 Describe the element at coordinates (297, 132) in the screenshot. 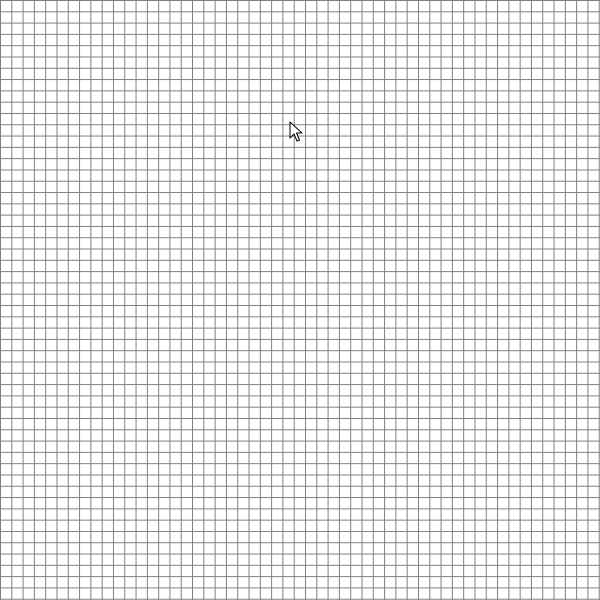

I see `arrow-pointer-icon` at that location.